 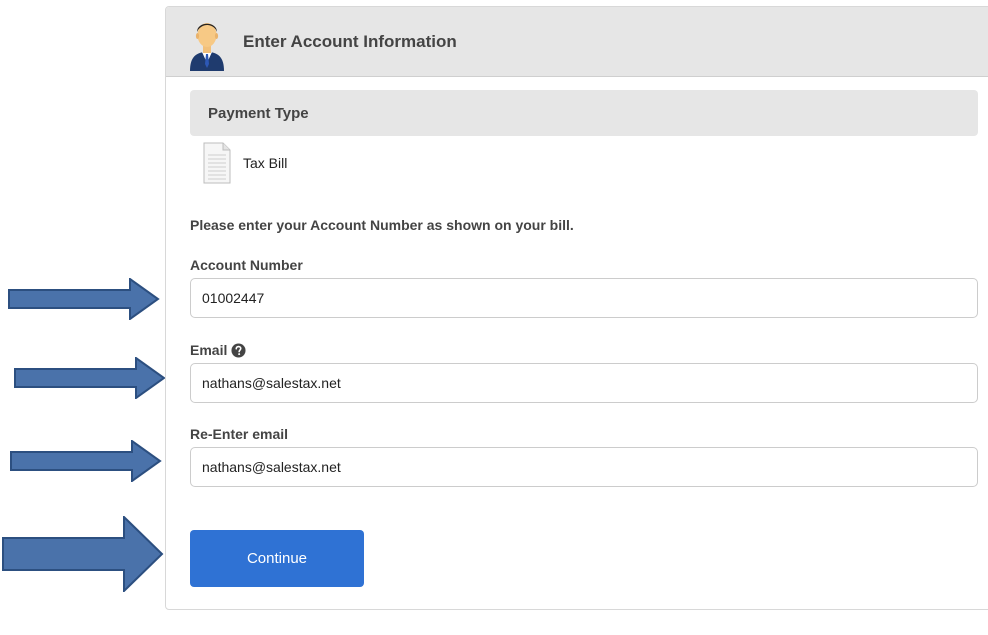 I want to click on reenter-email-label: Re-Enter email, so click(x=239, y=434).